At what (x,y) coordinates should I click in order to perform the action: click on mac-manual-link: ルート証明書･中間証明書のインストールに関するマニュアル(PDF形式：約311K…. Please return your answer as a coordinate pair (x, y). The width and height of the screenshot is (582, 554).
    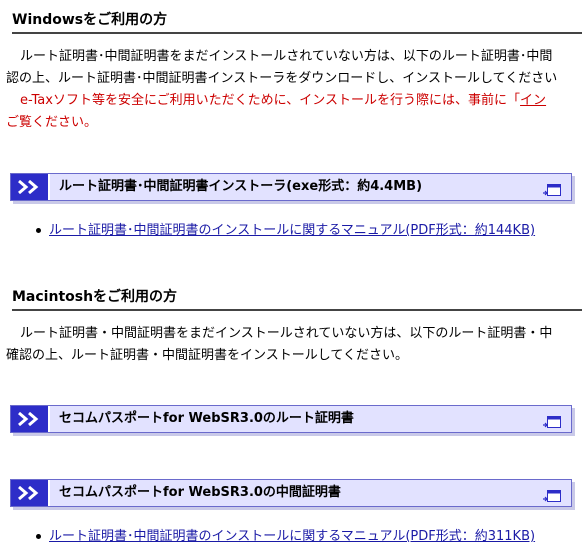
    Looking at the image, I should click on (292, 536).